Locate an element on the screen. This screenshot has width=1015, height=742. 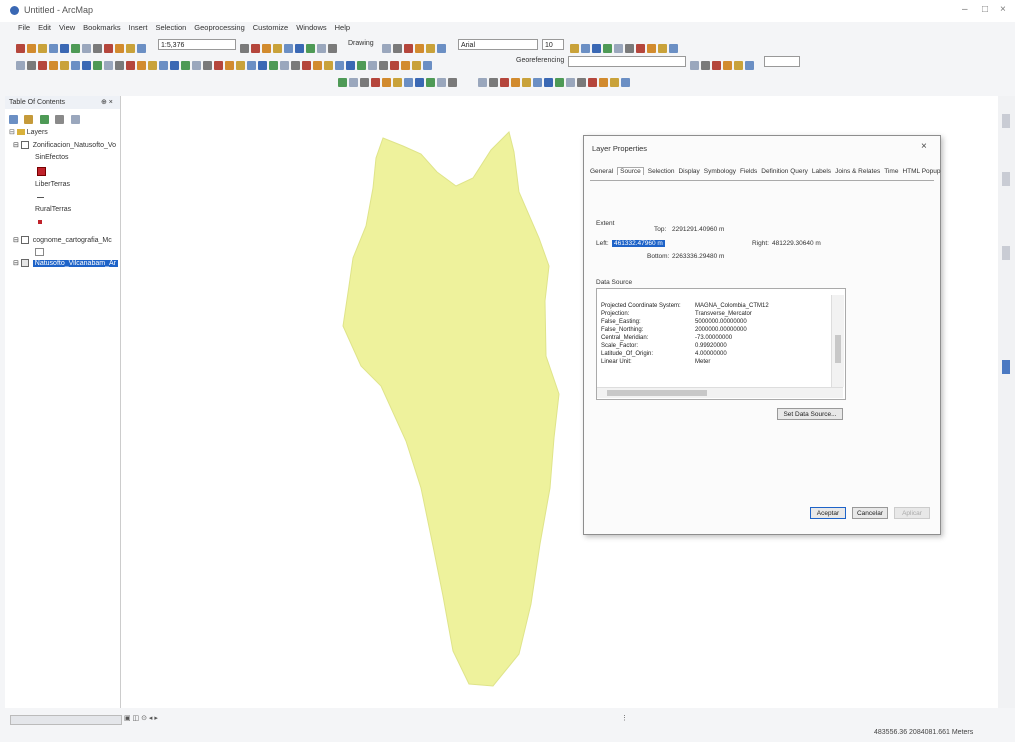
toc-layer-cartografia: ⊟ cognome_cartografia_Mc is located at coordinates (62, 240).